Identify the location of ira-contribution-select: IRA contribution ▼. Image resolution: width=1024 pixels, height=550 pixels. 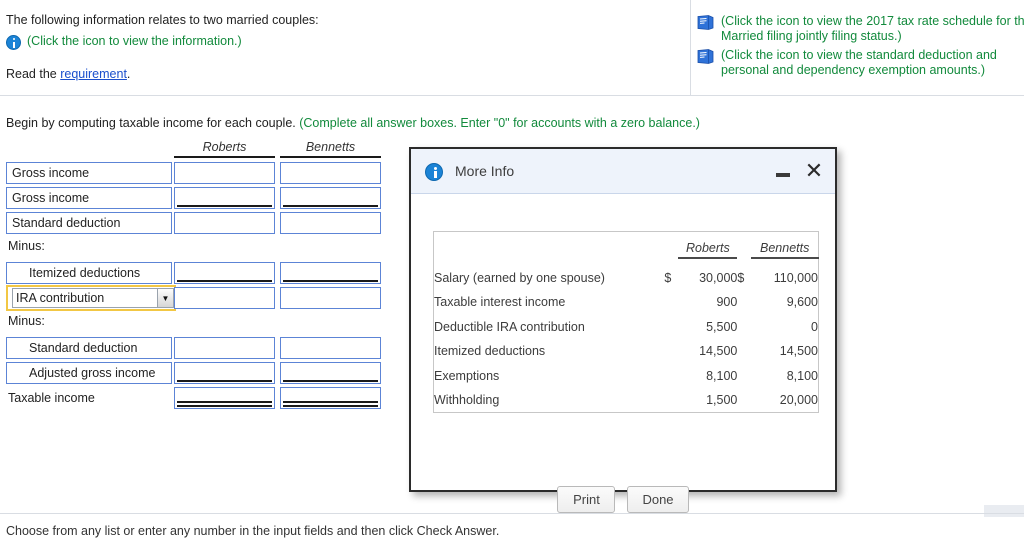
(91, 298).